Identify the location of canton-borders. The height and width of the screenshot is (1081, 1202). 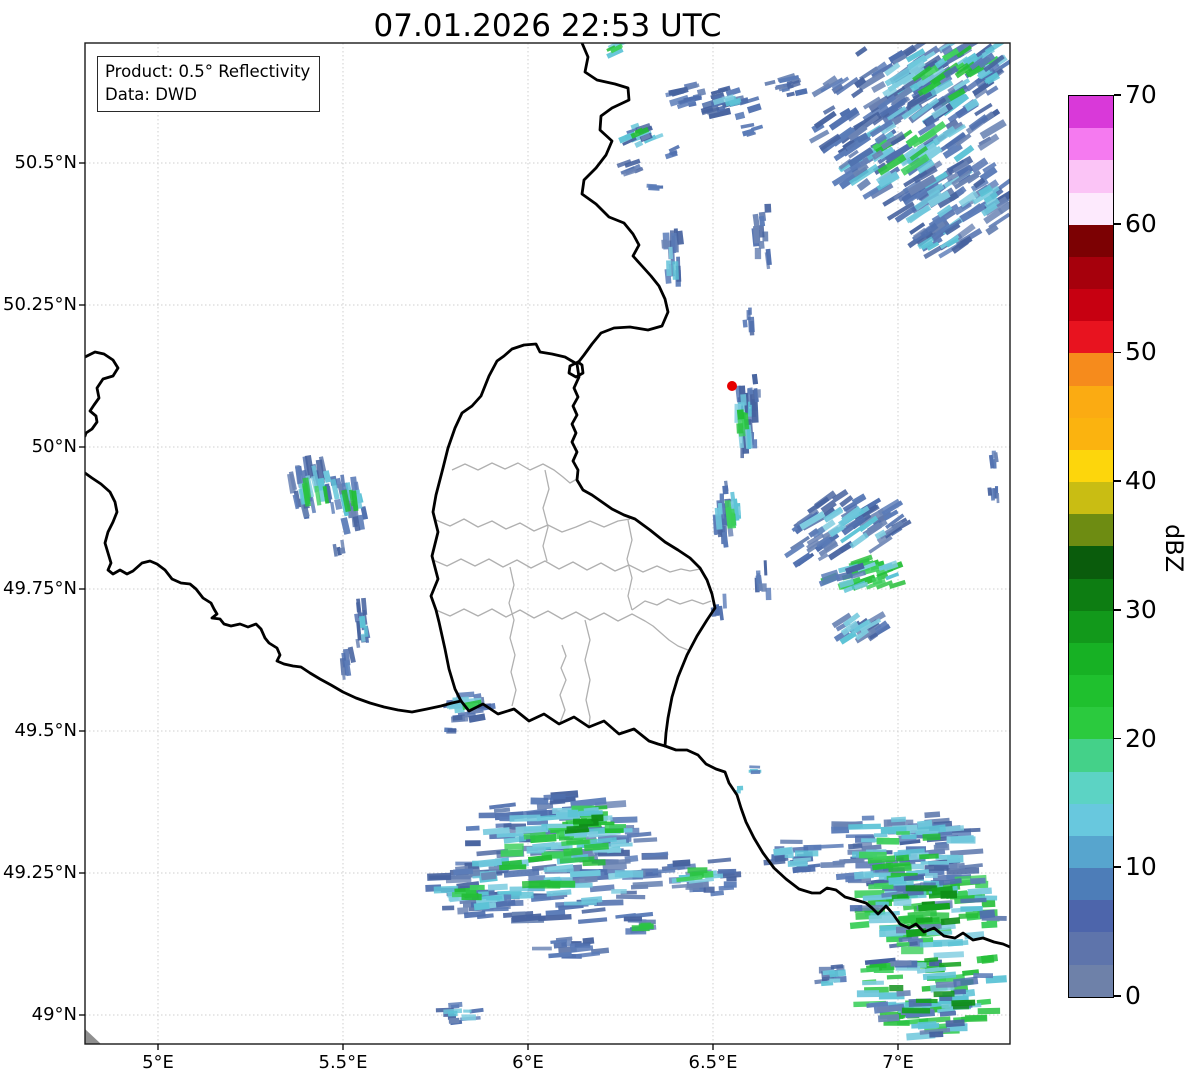
(572, 594).